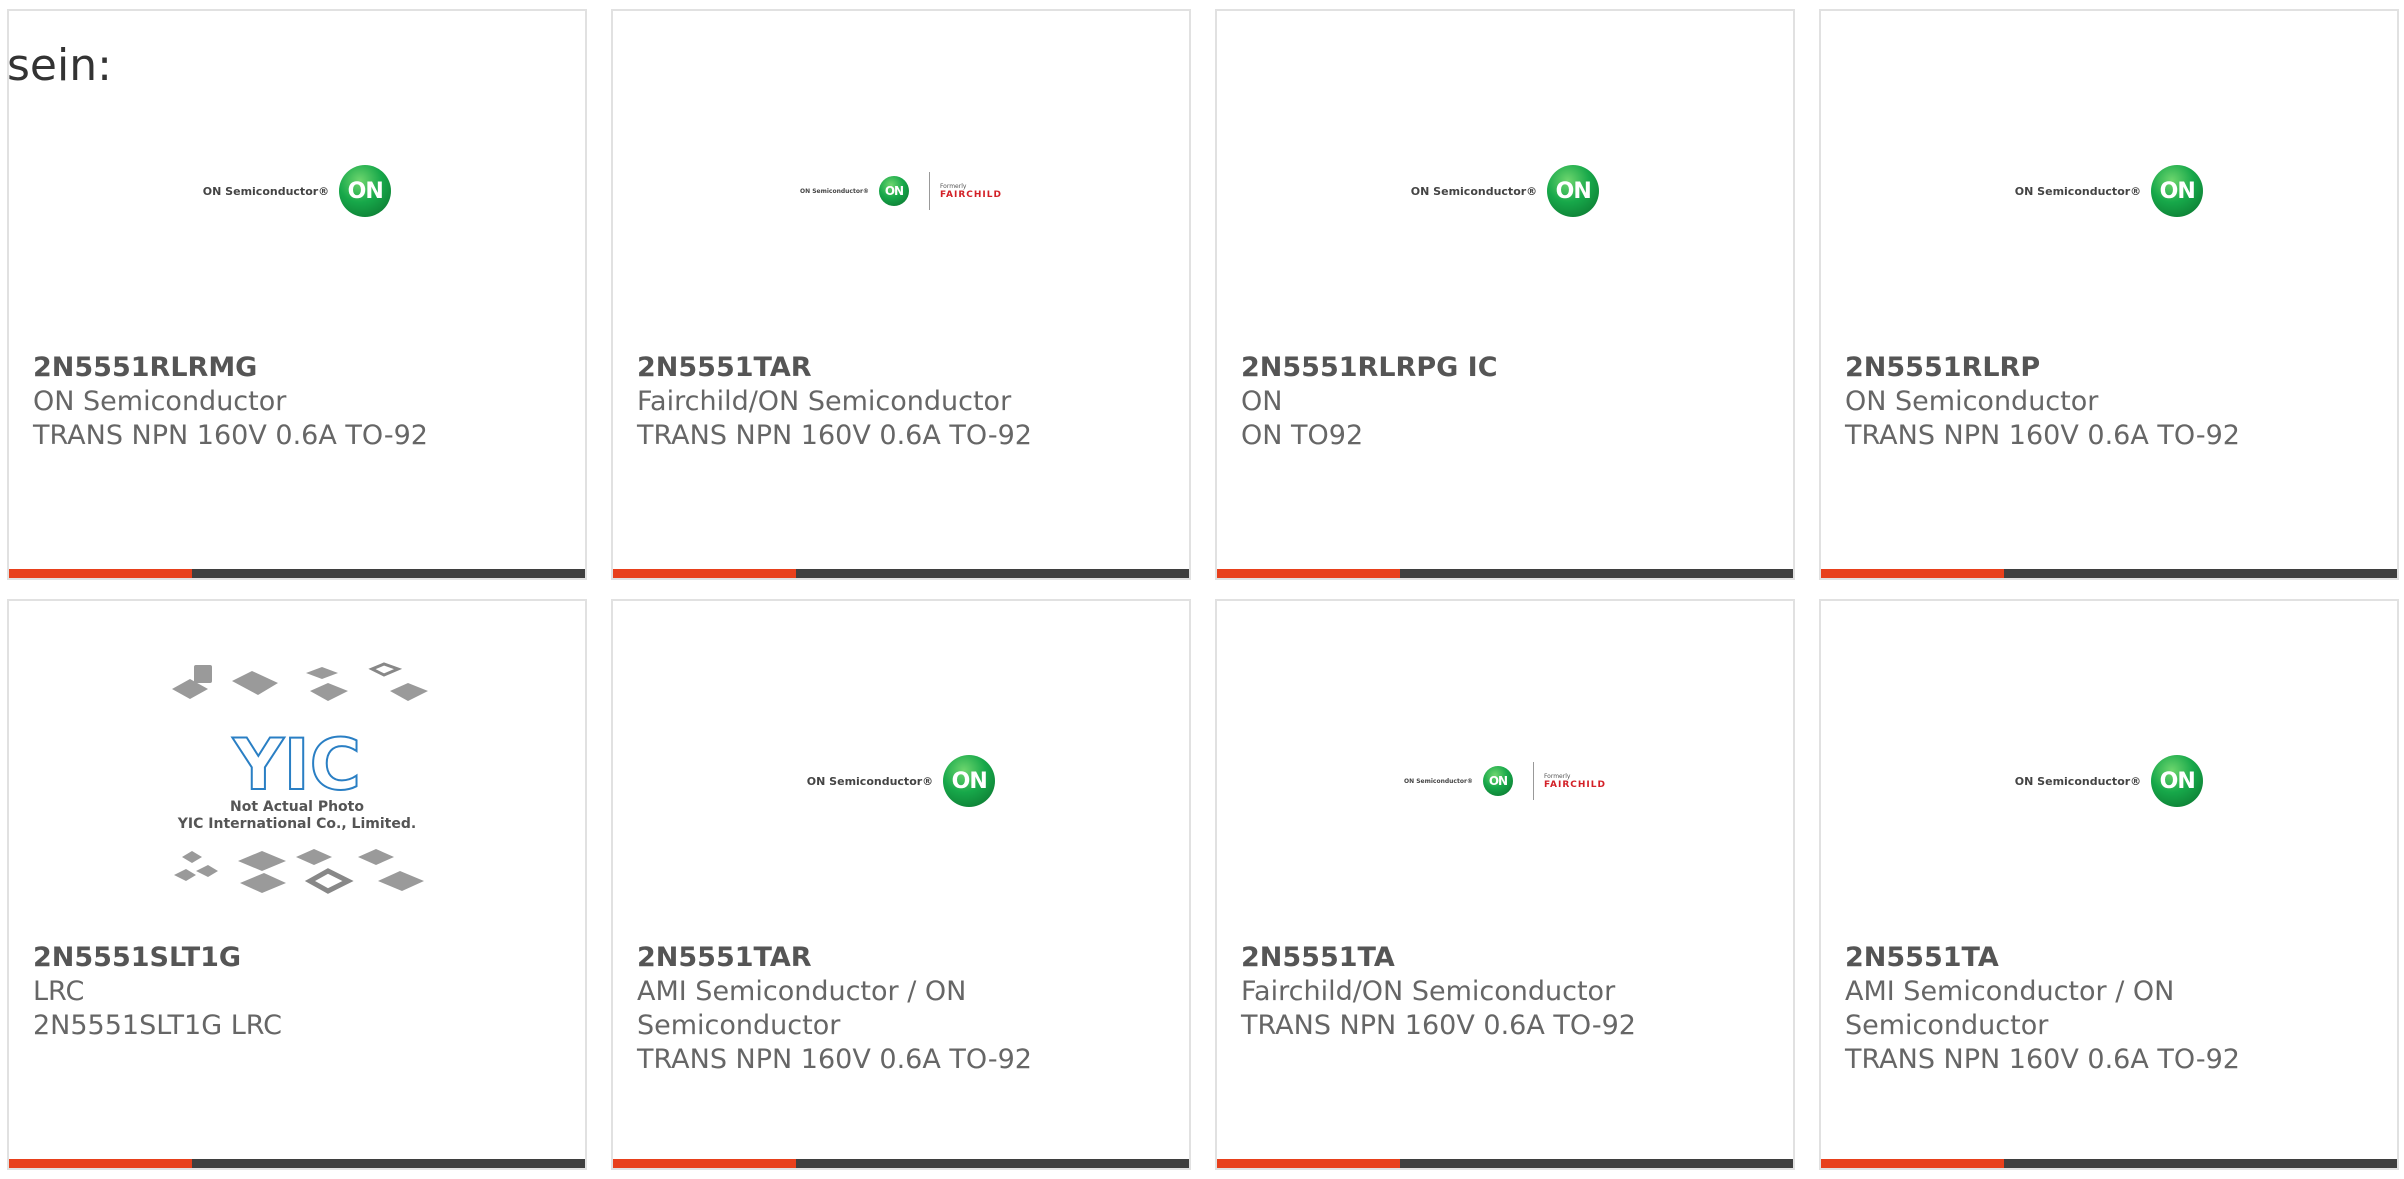 Image resolution: width=2404 pixels, height=1179 pixels. Describe the element at coordinates (59, 65) in the screenshot. I see `lead-text: sein:` at that location.